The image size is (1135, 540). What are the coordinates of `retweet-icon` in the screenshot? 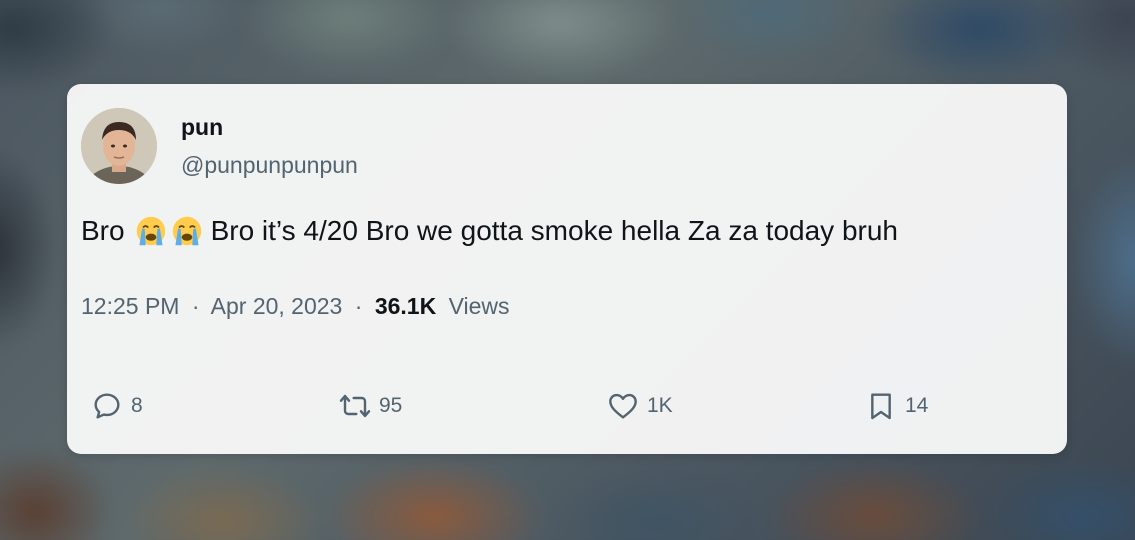 It's located at (355, 406).